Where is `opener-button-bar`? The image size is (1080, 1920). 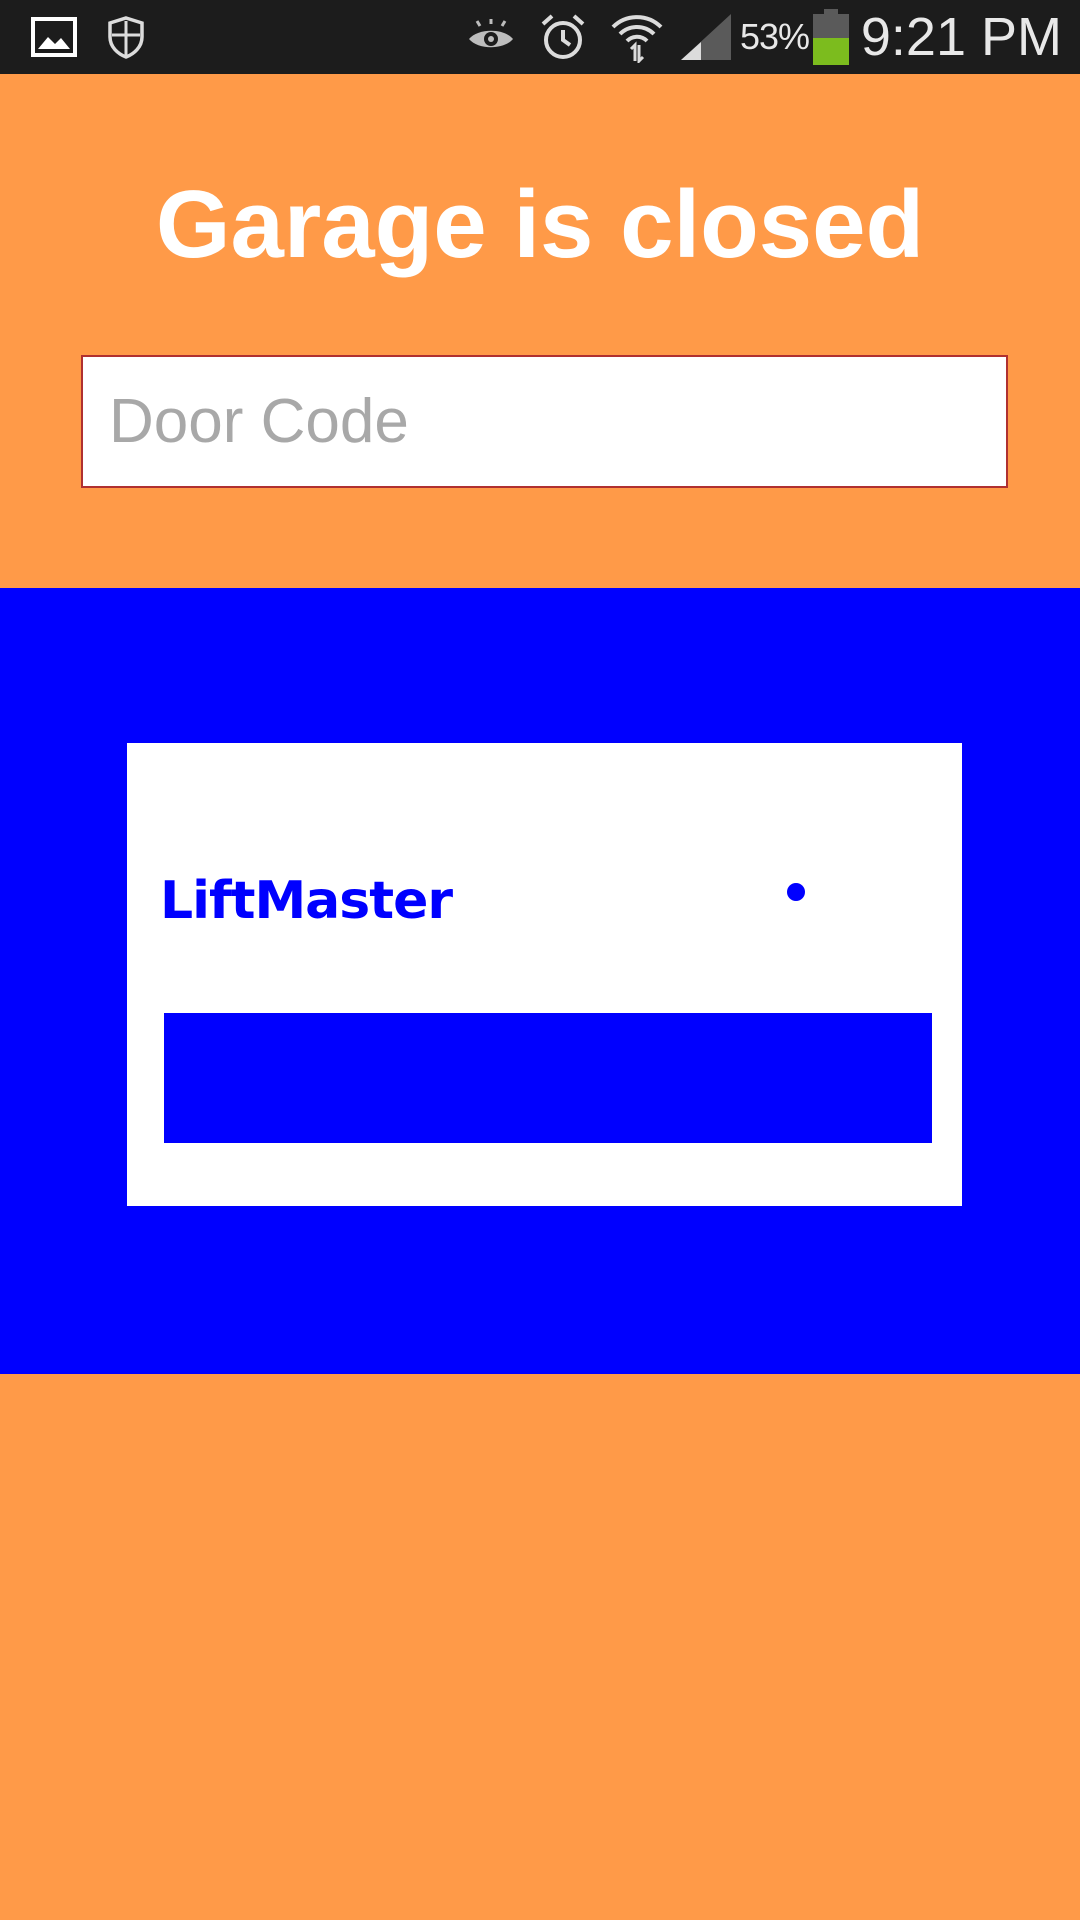 opener-button-bar is located at coordinates (548, 1078).